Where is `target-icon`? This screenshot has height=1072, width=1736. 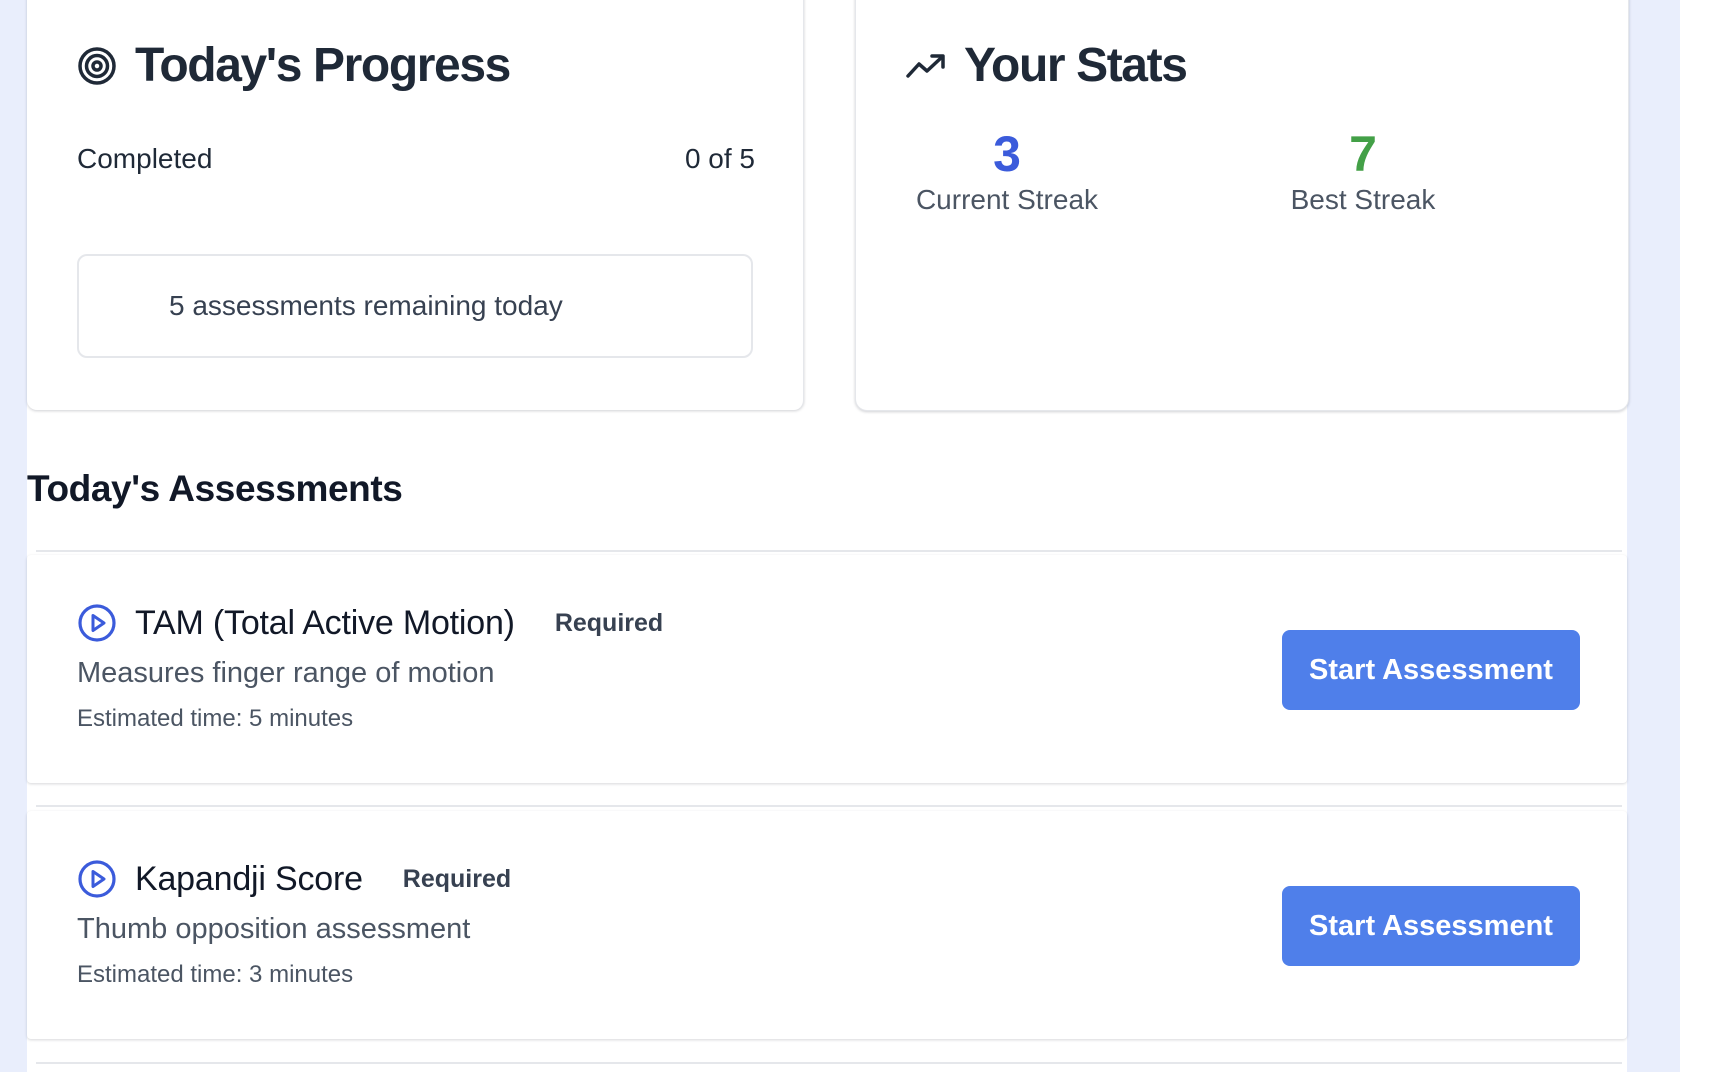
target-icon is located at coordinates (97, 66).